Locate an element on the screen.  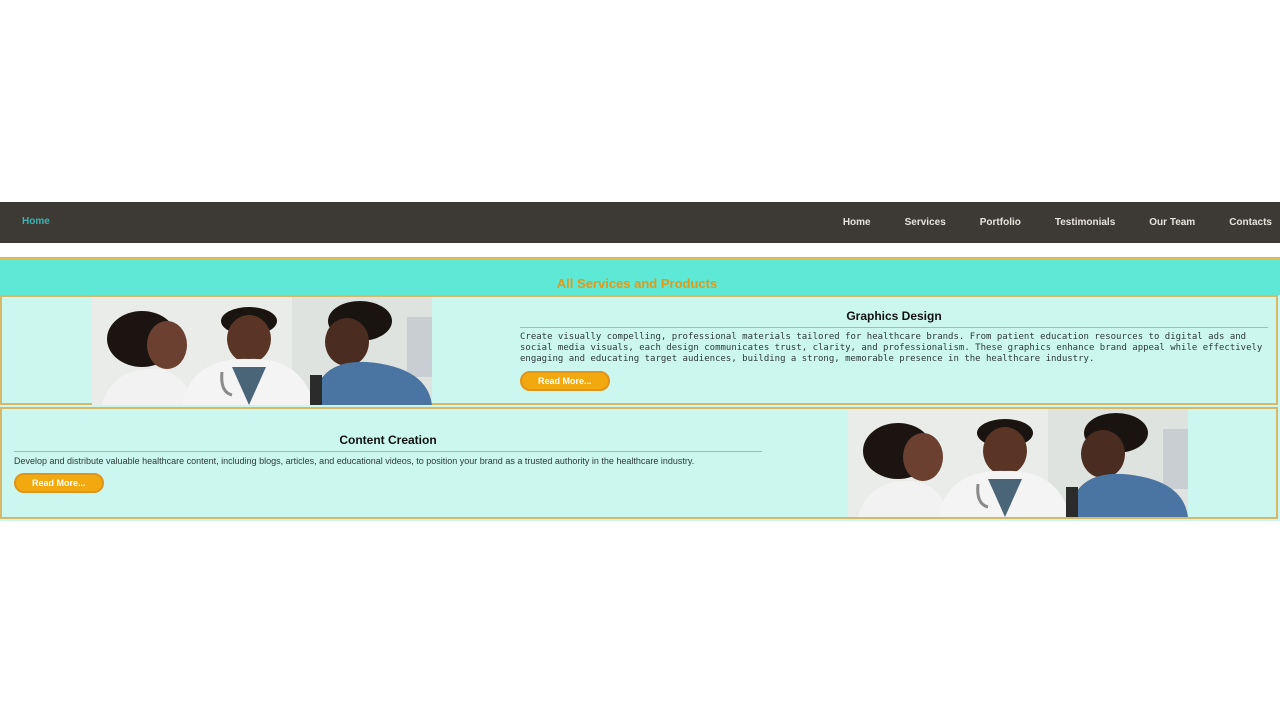
services-header: All Services and Products is located at coordinates (640, 277).